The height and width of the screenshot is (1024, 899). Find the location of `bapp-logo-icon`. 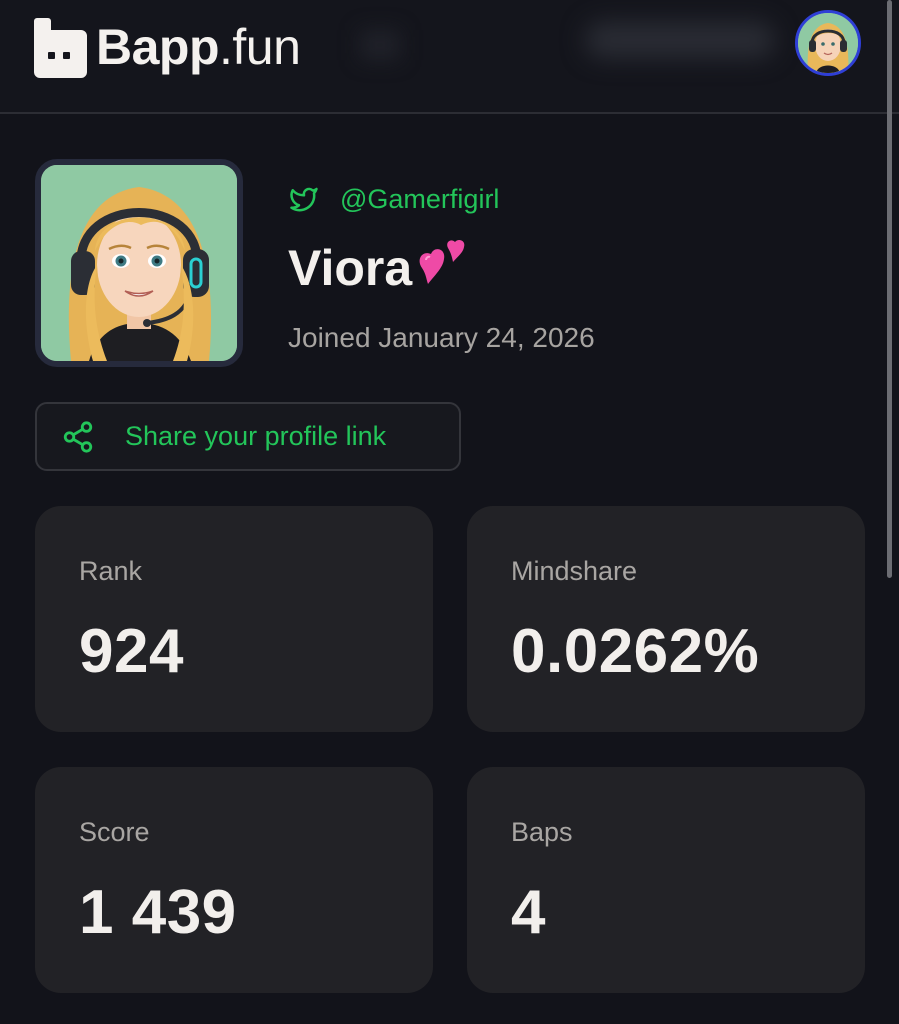

bapp-logo-icon is located at coordinates (60, 48).